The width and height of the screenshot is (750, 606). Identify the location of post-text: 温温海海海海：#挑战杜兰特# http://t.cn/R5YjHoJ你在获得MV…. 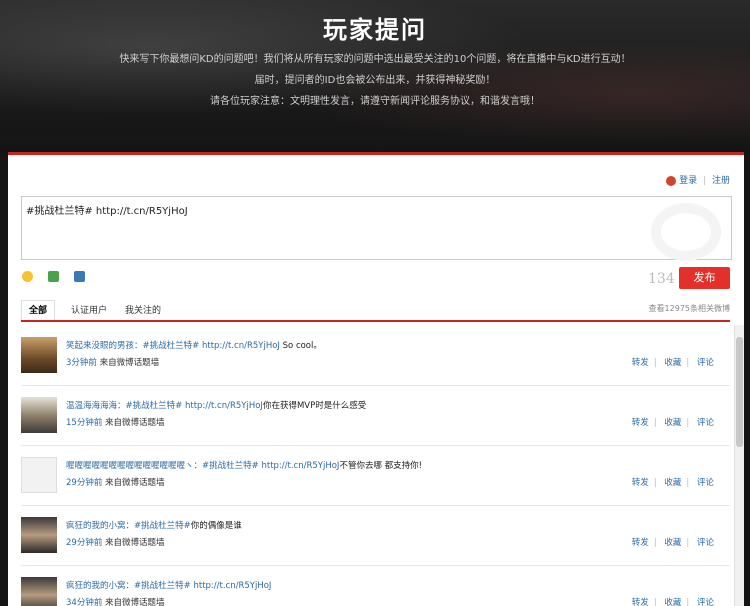
(216, 405).